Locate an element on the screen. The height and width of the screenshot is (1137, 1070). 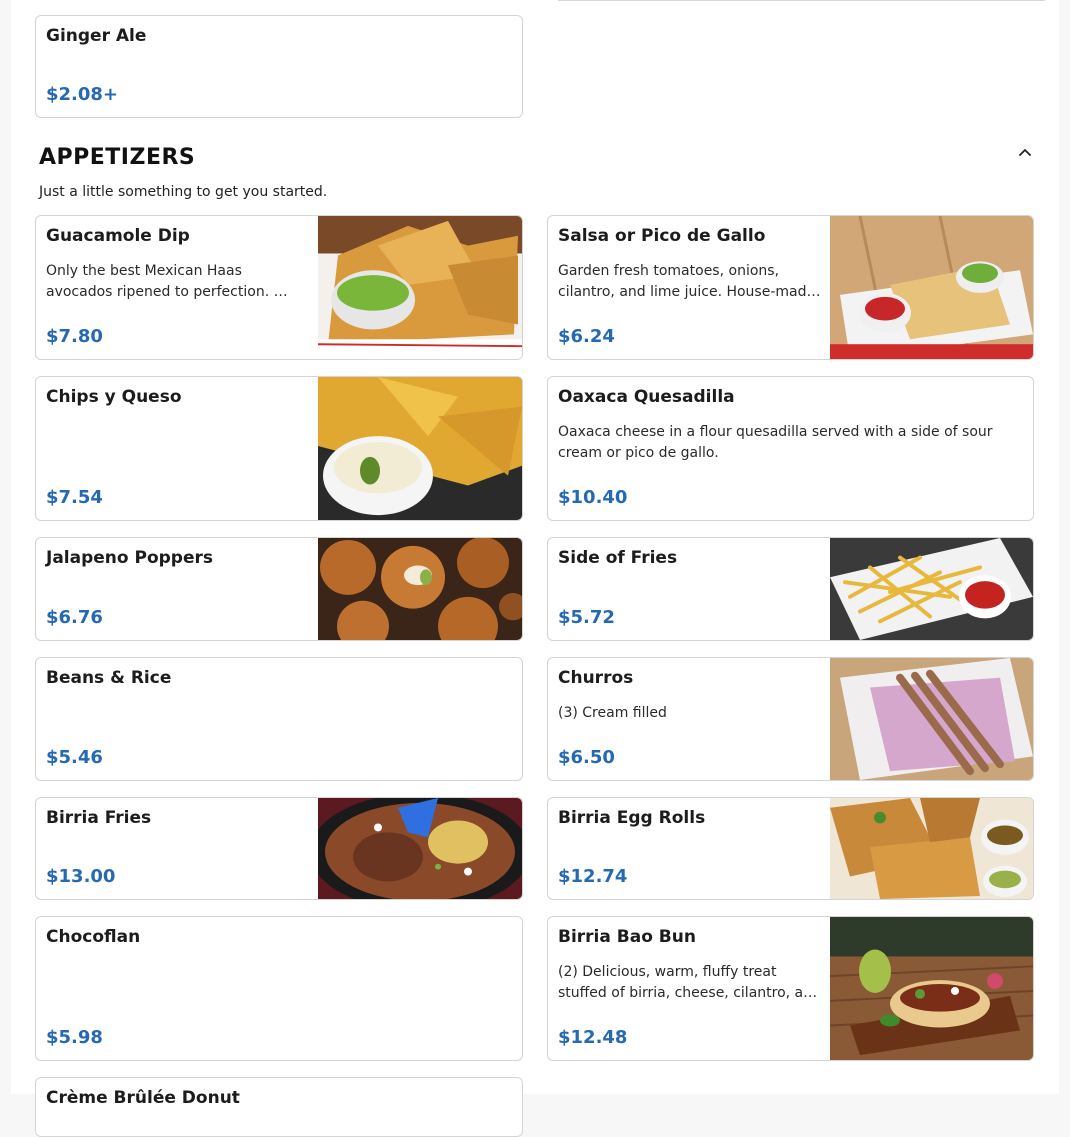
item-name: Chocoflan is located at coordinates (93, 937).